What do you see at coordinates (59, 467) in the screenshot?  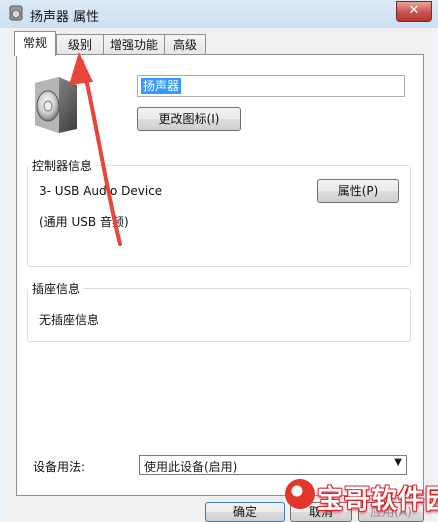 I see `device-usage-label: 设备用法:` at bounding box center [59, 467].